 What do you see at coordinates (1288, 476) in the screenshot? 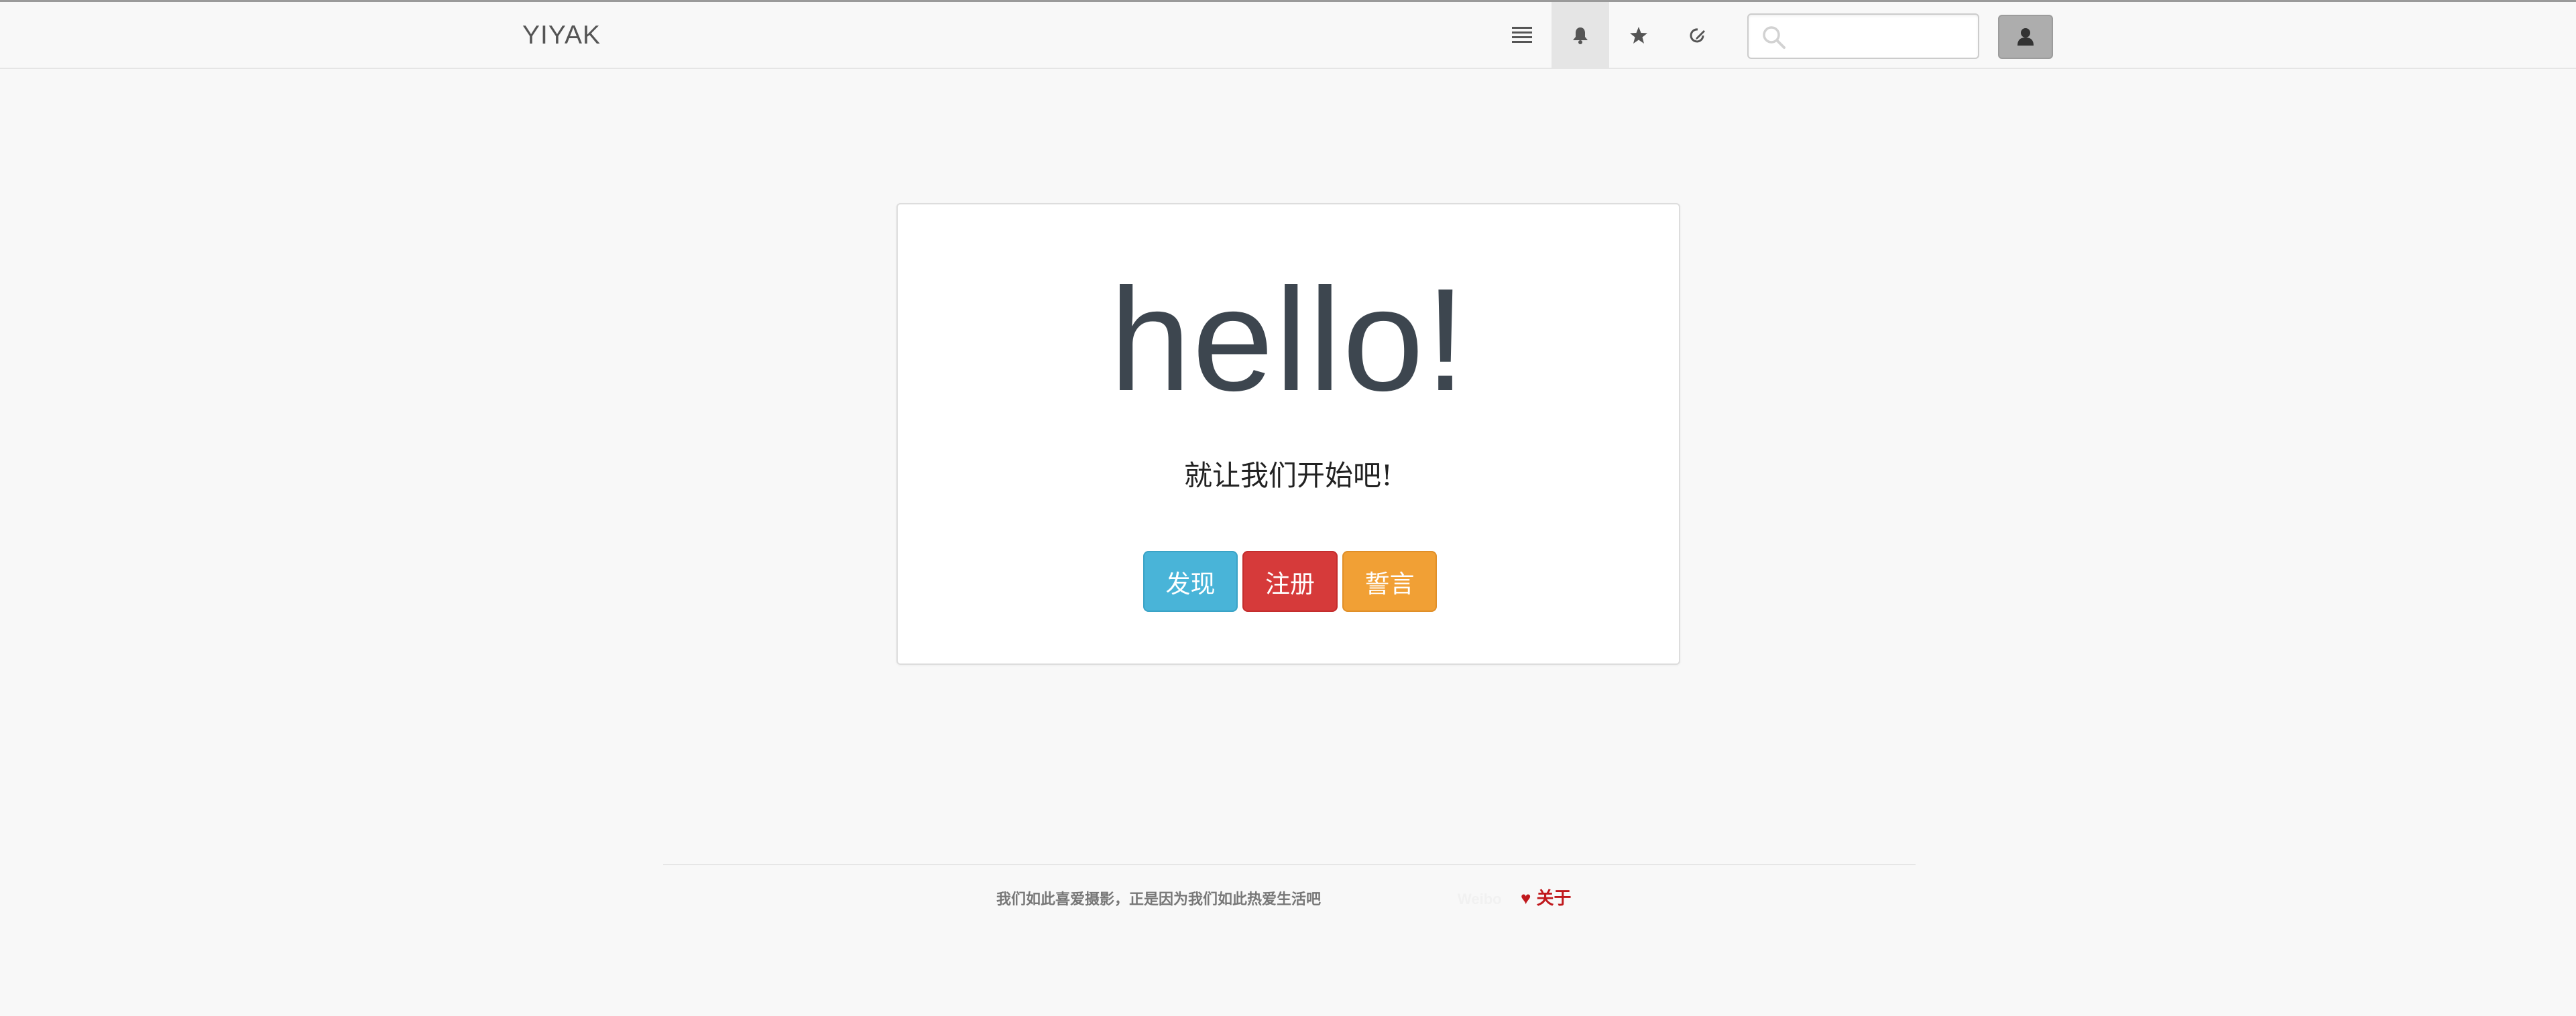
I see `hero-subtitle: 就让我们开始吧!` at bounding box center [1288, 476].